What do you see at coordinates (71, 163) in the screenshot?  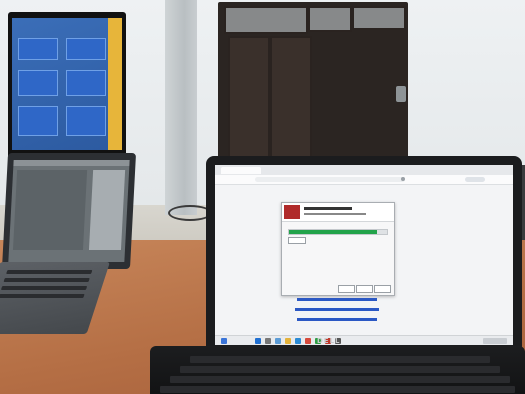 I see `left-laptop-titlebar` at bounding box center [71, 163].